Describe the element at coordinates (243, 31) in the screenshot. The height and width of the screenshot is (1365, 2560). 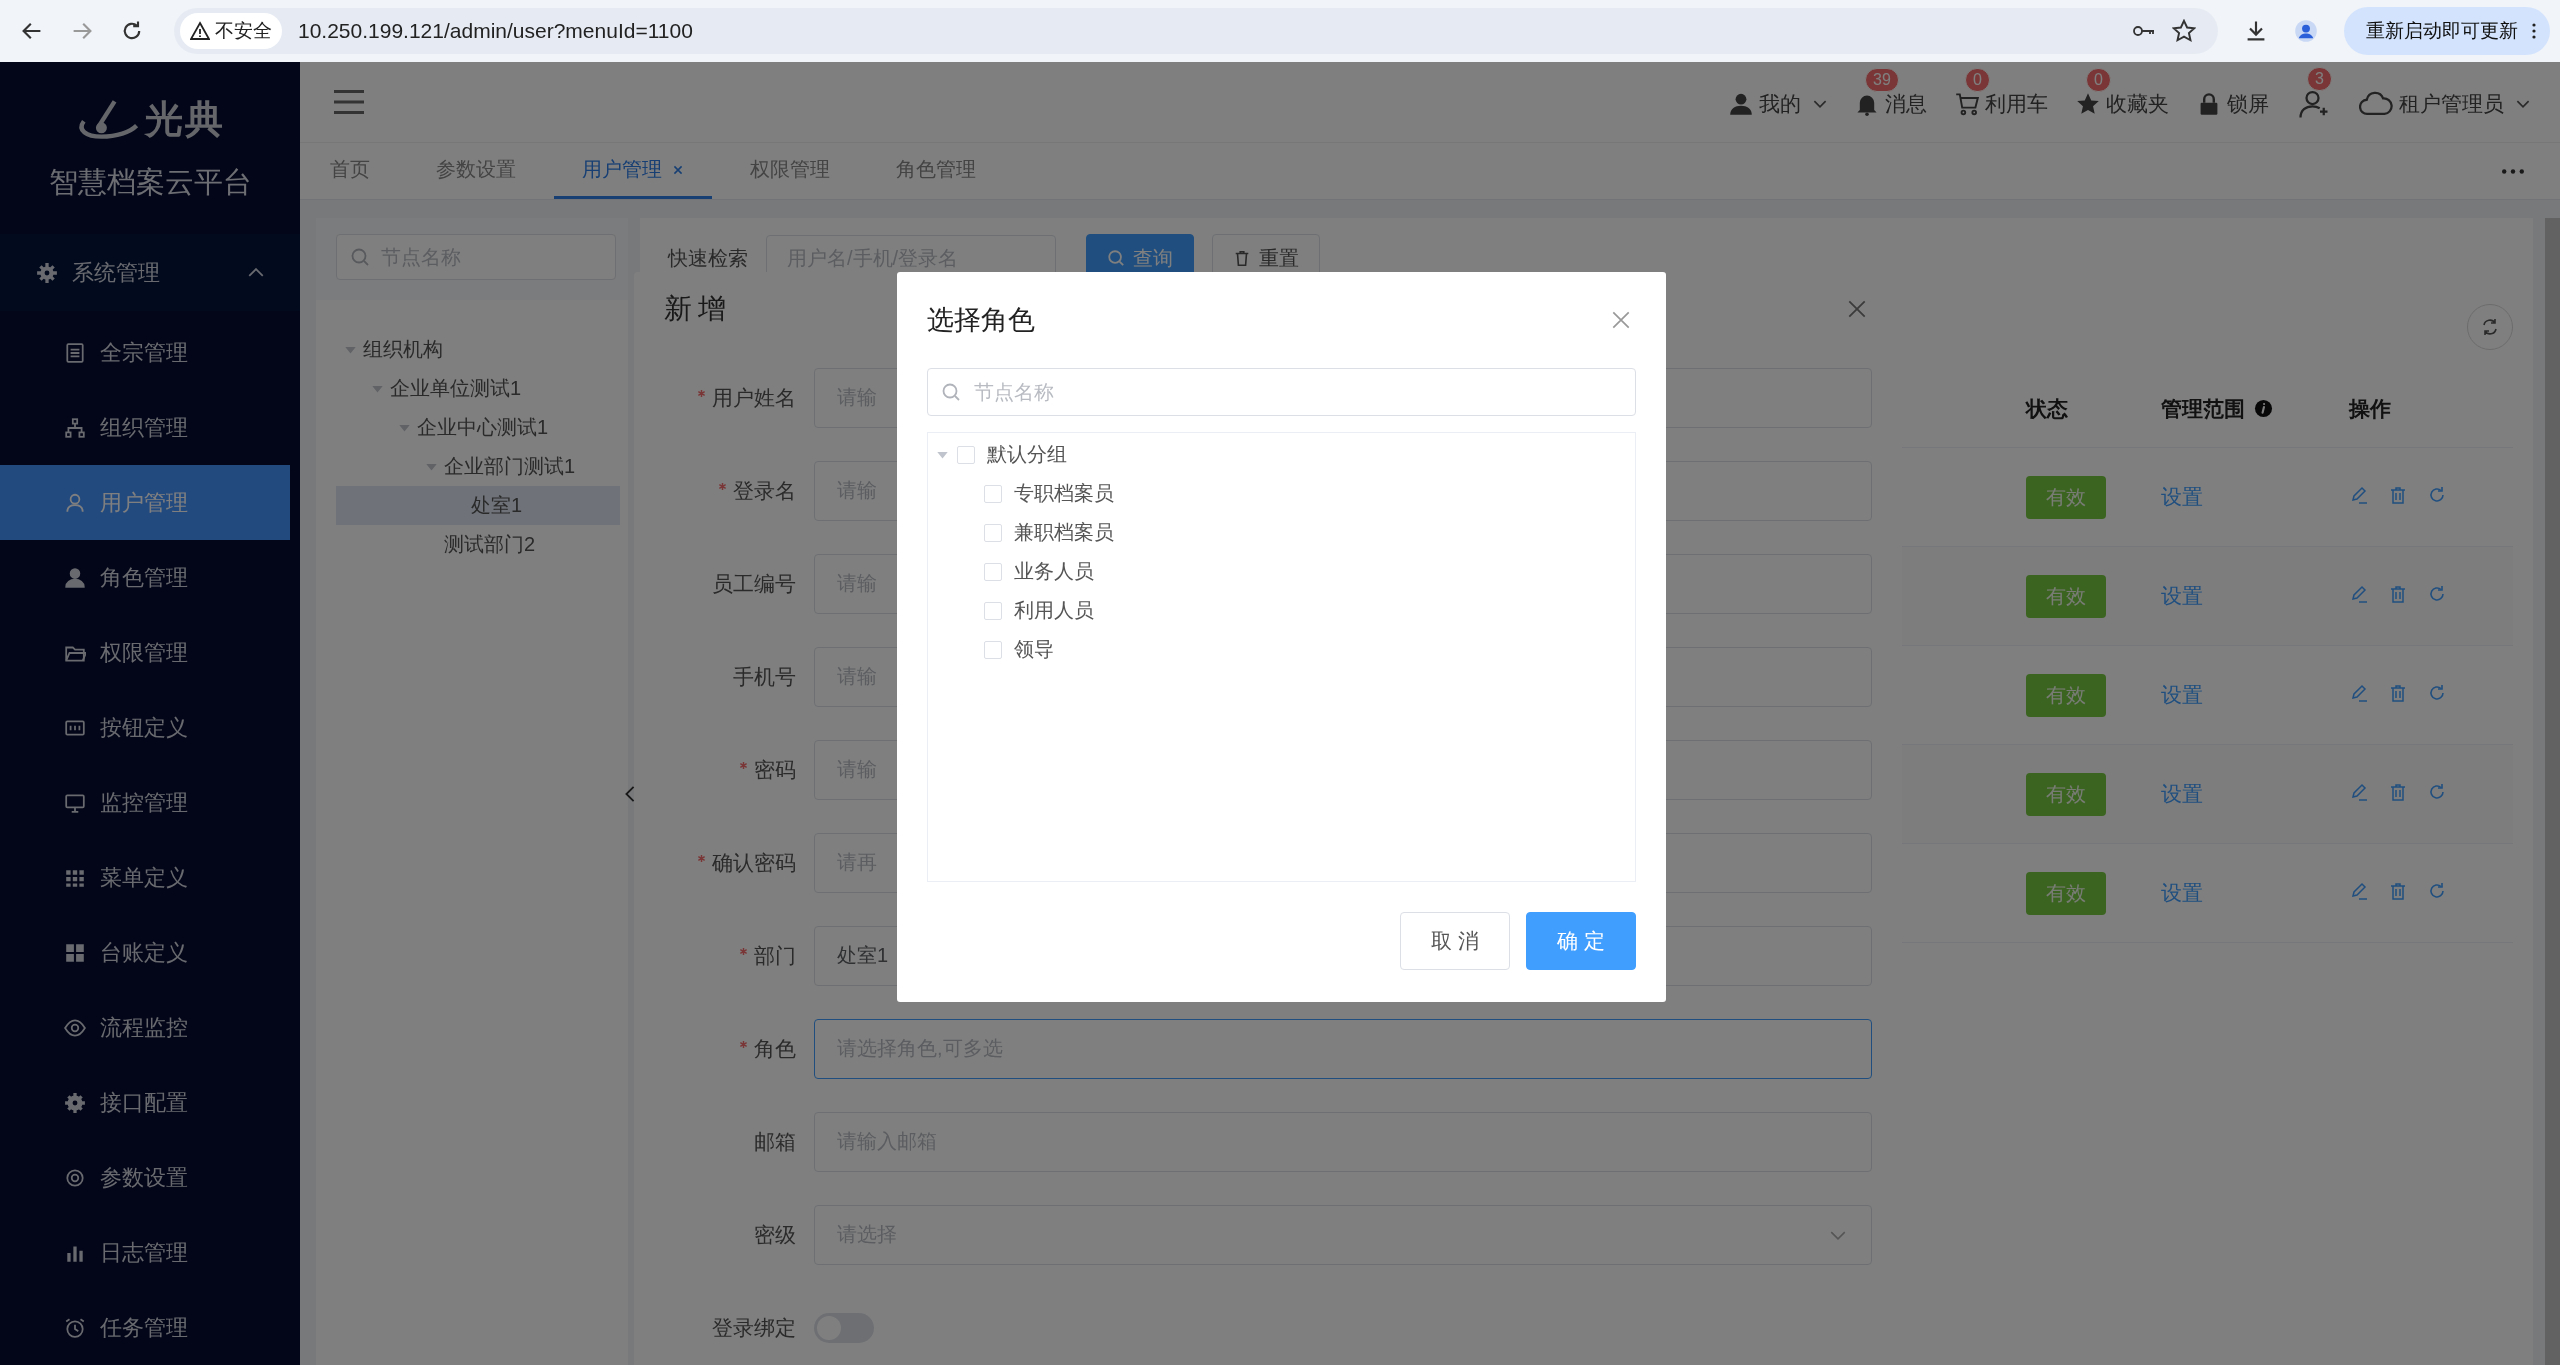
I see `security-label: 不安全` at that location.